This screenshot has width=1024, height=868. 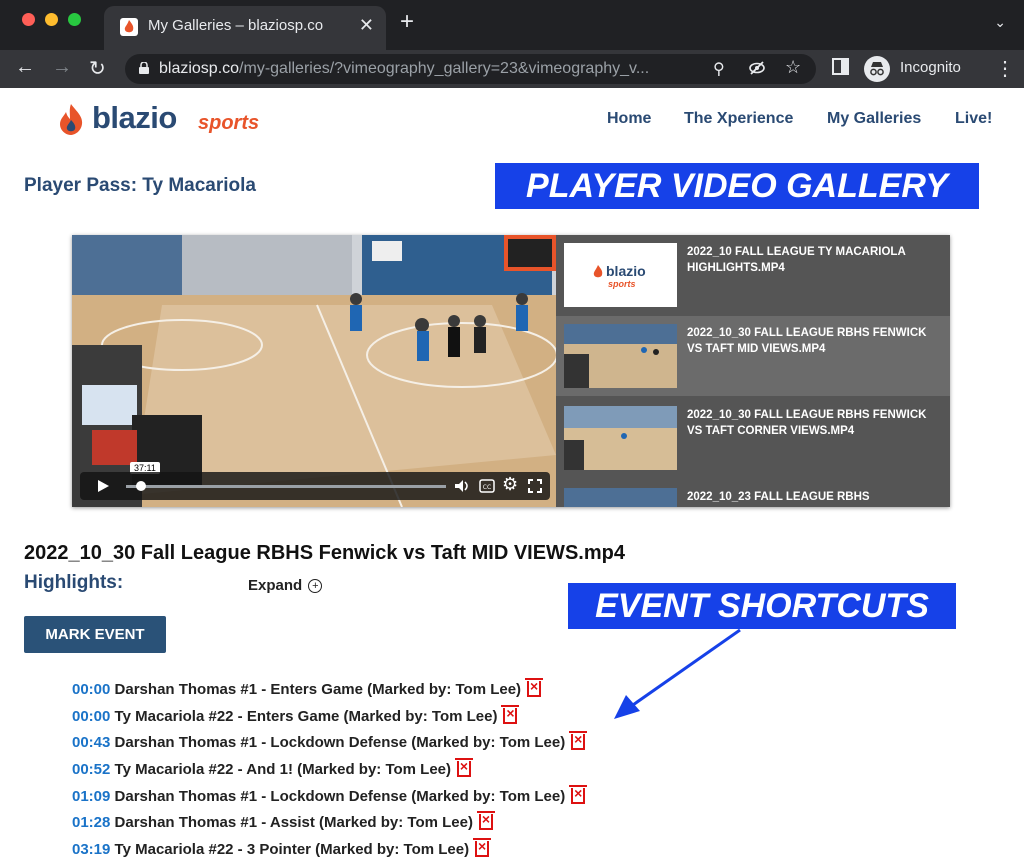 What do you see at coordinates (874, 119) in the screenshot?
I see `nav-my-galleries: My Galleries` at bounding box center [874, 119].